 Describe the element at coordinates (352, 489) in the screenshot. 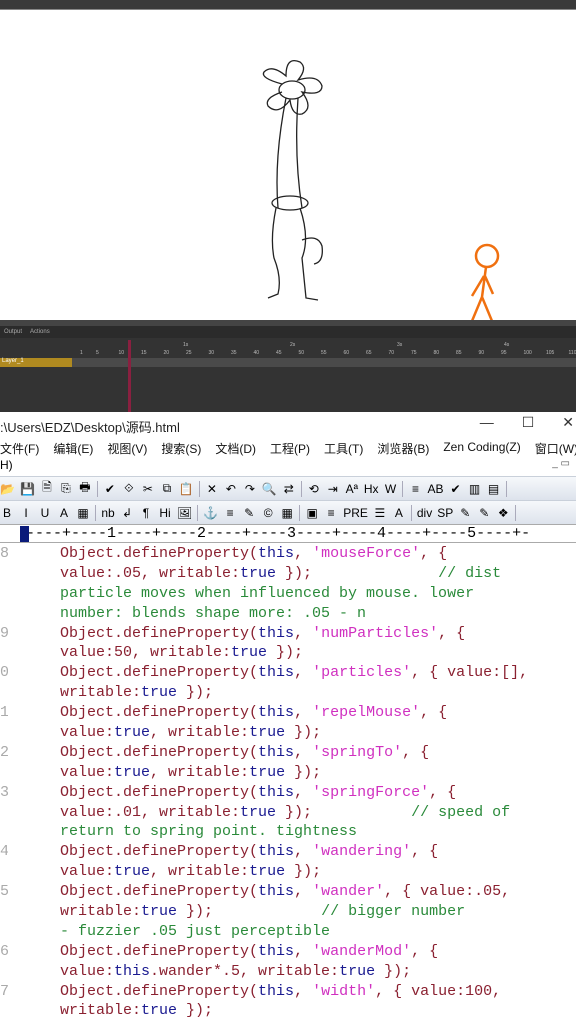

I see `toolbar-button-icon: Aª` at that location.